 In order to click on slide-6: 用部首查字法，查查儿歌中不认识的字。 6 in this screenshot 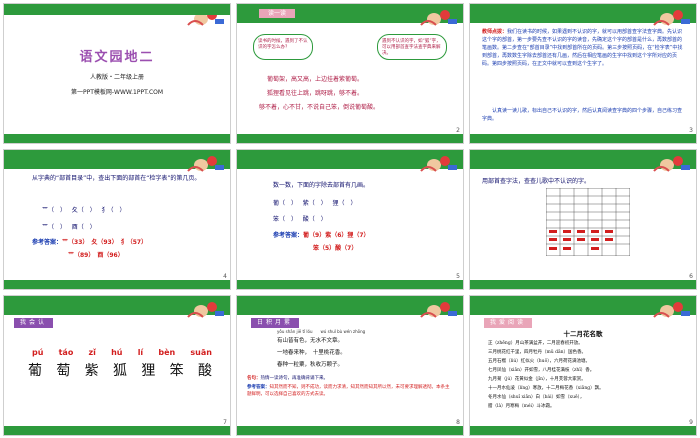, I will do `click(583, 219)`.